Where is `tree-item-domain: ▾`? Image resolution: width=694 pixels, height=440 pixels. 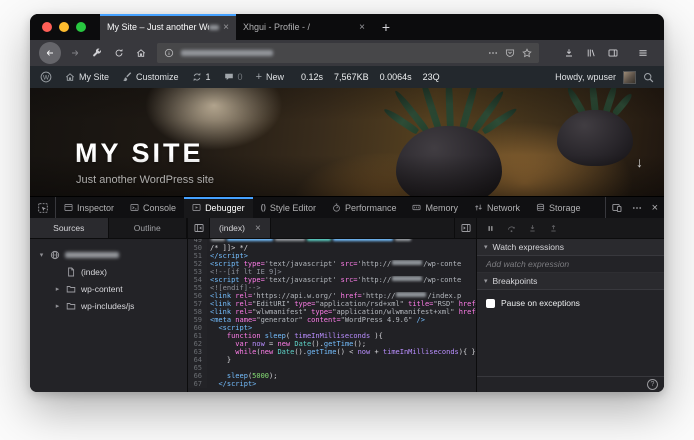
tree-item-domain: ▾ is located at coordinates (108, 254).